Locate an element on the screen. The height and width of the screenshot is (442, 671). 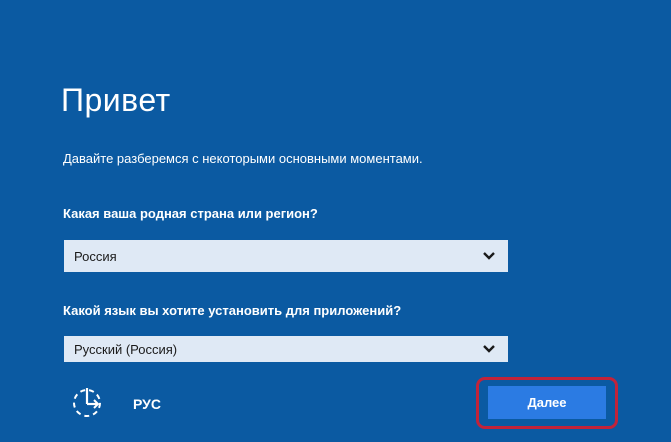
language-select: Русский (Россия) is located at coordinates (286, 349).